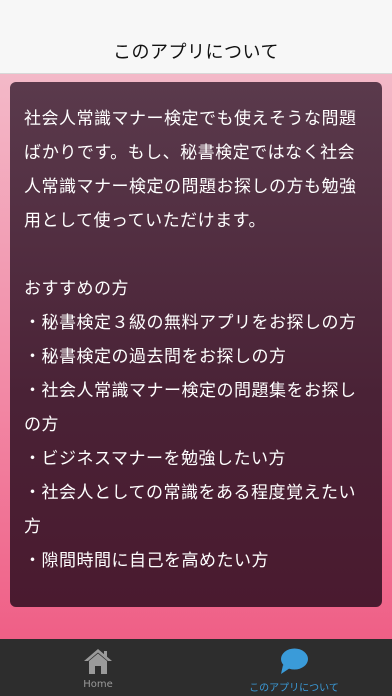 This screenshot has width=392, height=696. I want to click on recommend-heading: おすすめの方, so click(76, 289).